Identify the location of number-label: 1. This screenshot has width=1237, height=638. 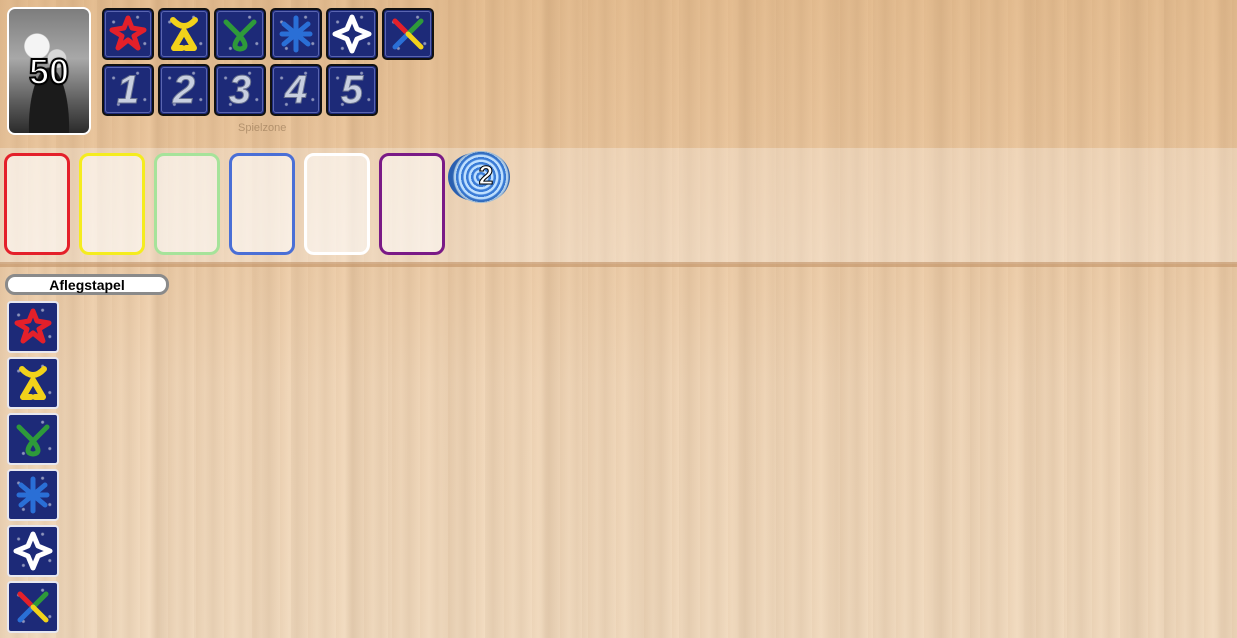
(128, 89).